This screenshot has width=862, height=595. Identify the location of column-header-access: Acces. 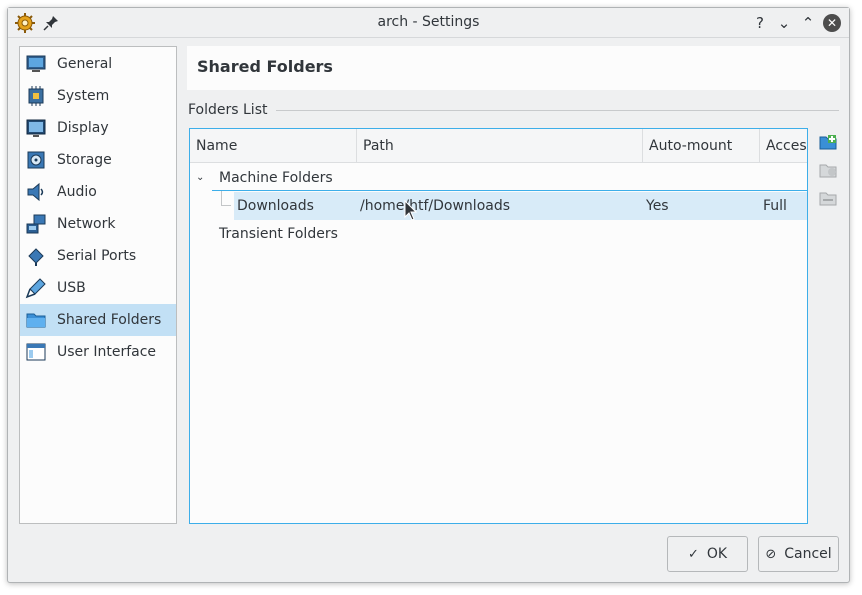
(783, 145).